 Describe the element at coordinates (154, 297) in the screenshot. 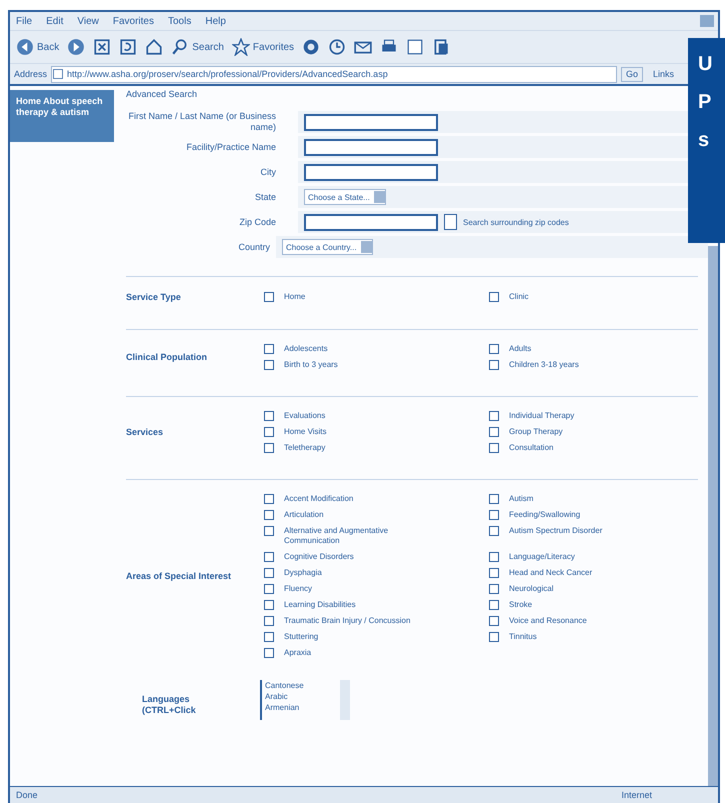

I see `section-label: Service Type` at that location.